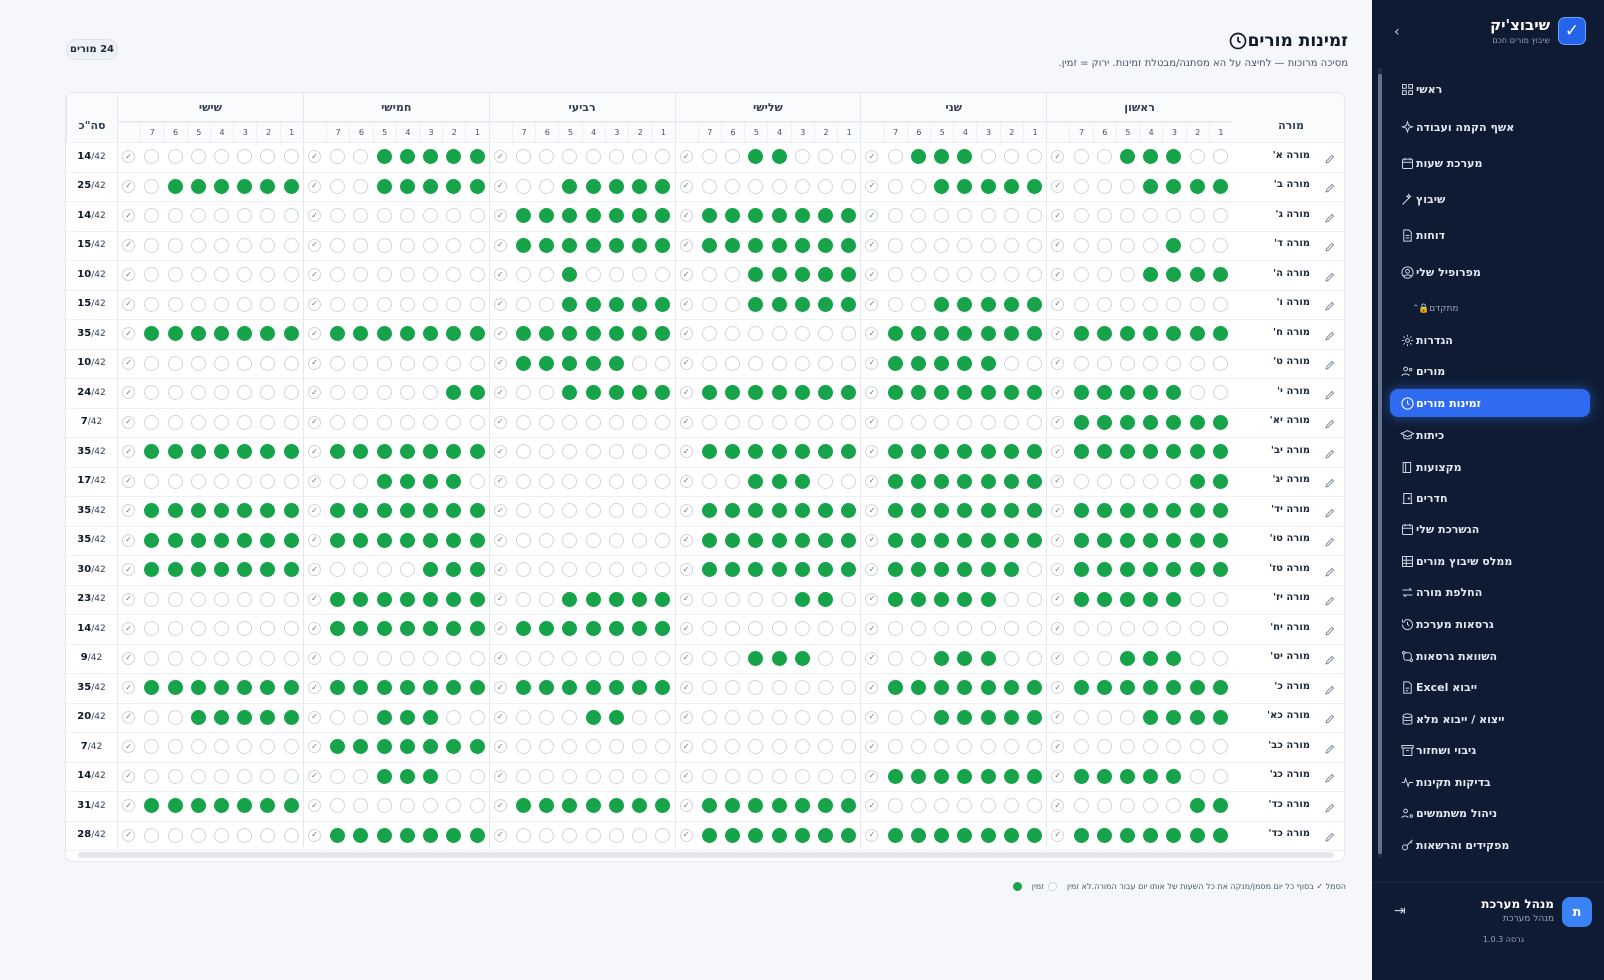  What do you see at coordinates (1490, 624) in the screenshot?
I see `sidebar-item-15: גרסאות מערכת` at bounding box center [1490, 624].